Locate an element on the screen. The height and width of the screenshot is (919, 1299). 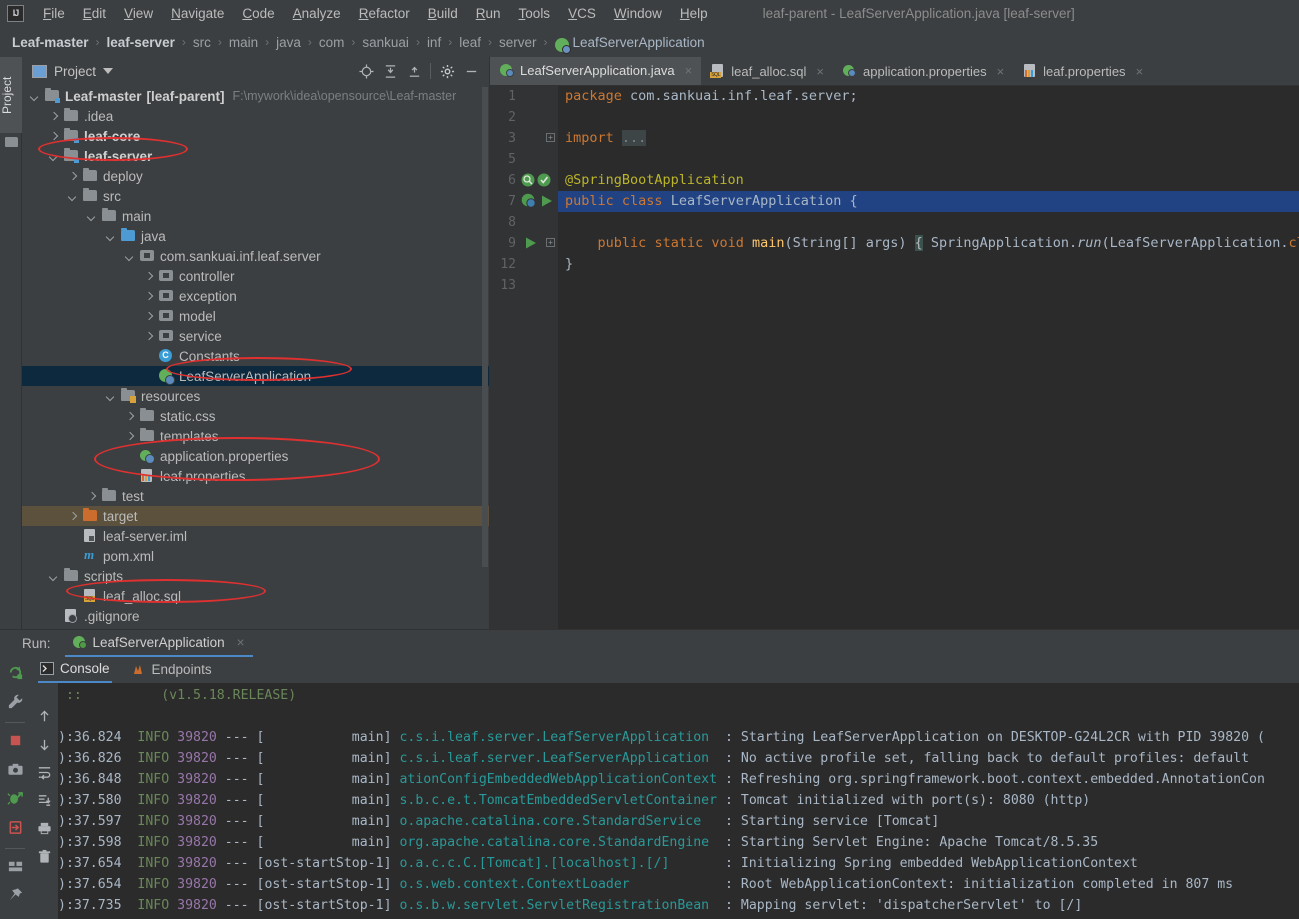
menu-item-refactor: Refactor is located at coordinates (384, 13).